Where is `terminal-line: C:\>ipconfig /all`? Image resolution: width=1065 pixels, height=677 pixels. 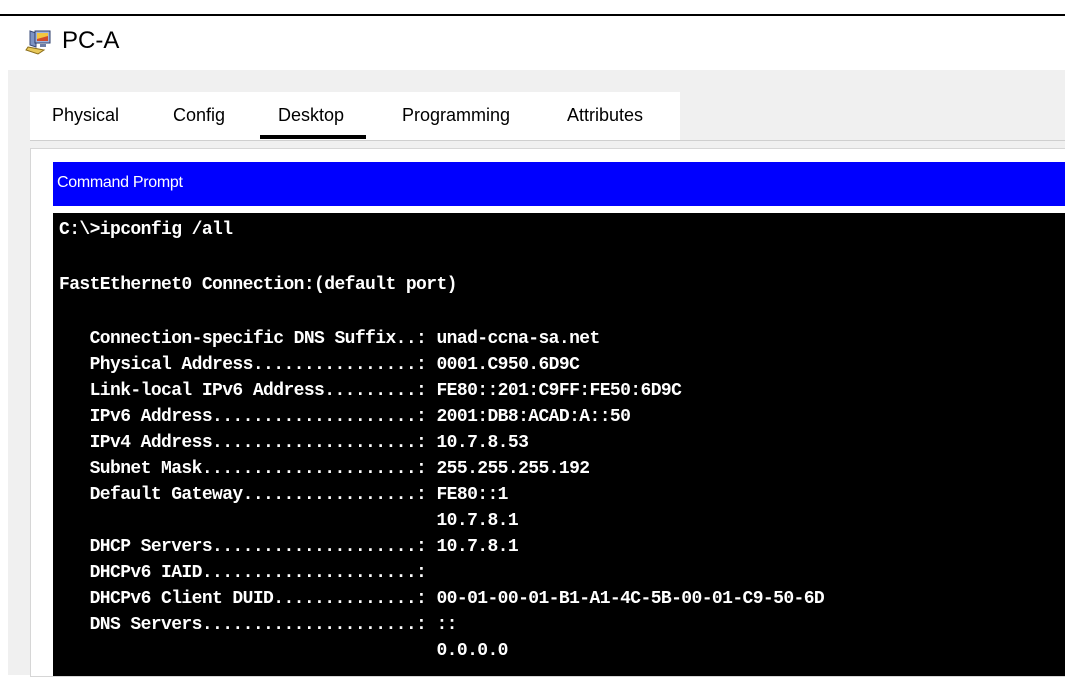 terminal-line: C:\>ipconfig /all is located at coordinates (146, 230).